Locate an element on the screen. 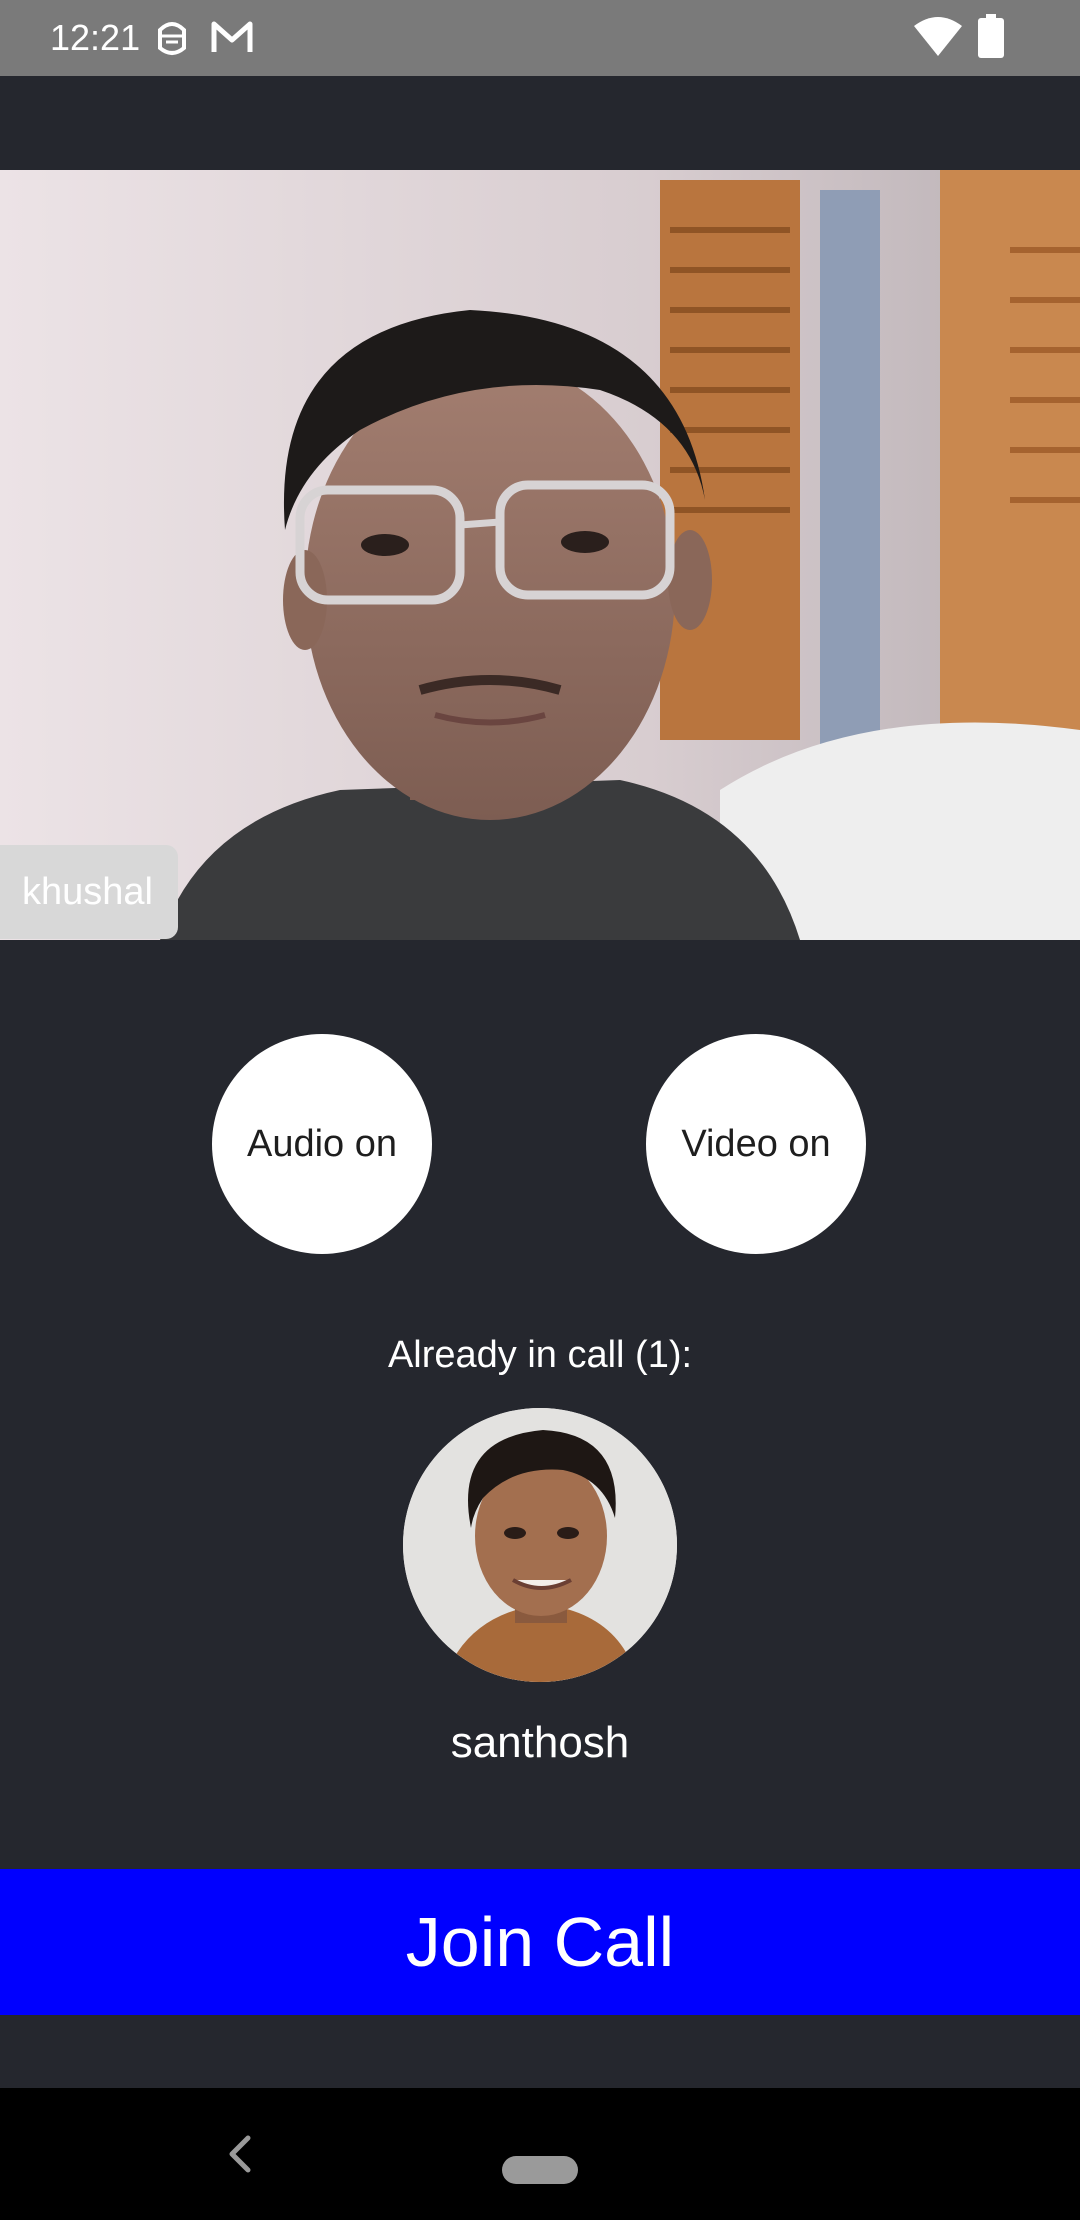  home-pill-button is located at coordinates (540, 2170).